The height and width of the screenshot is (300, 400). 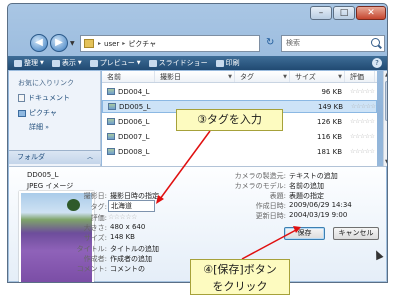 What do you see at coordinates (152, 63) in the screenshot?
I see `slideshow-icon` at bounding box center [152, 63].